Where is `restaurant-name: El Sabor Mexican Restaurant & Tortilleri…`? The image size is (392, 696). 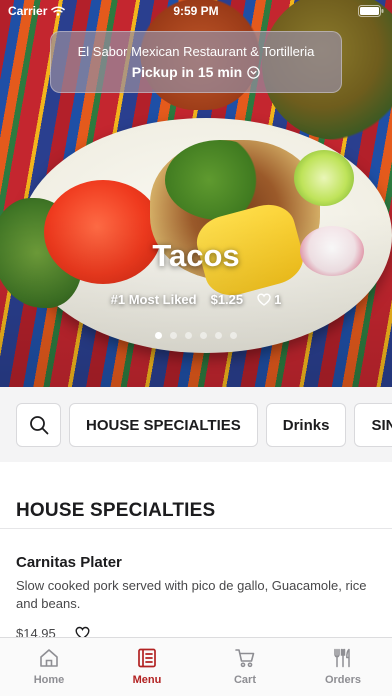
restaurant-name: El Sabor Mexican Restaurant & Tortilleri… is located at coordinates (196, 51).